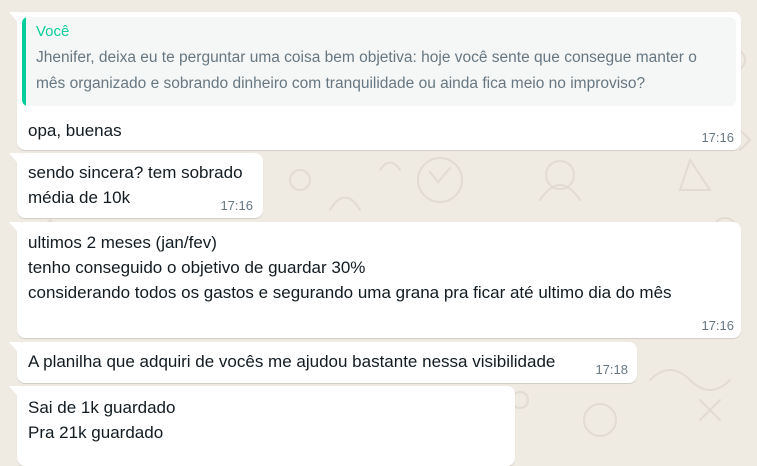  What do you see at coordinates (135, 172) in the screenshot?
I see `message-line: sendo sincera? tem sobrado` at bounding box center [135, 172].